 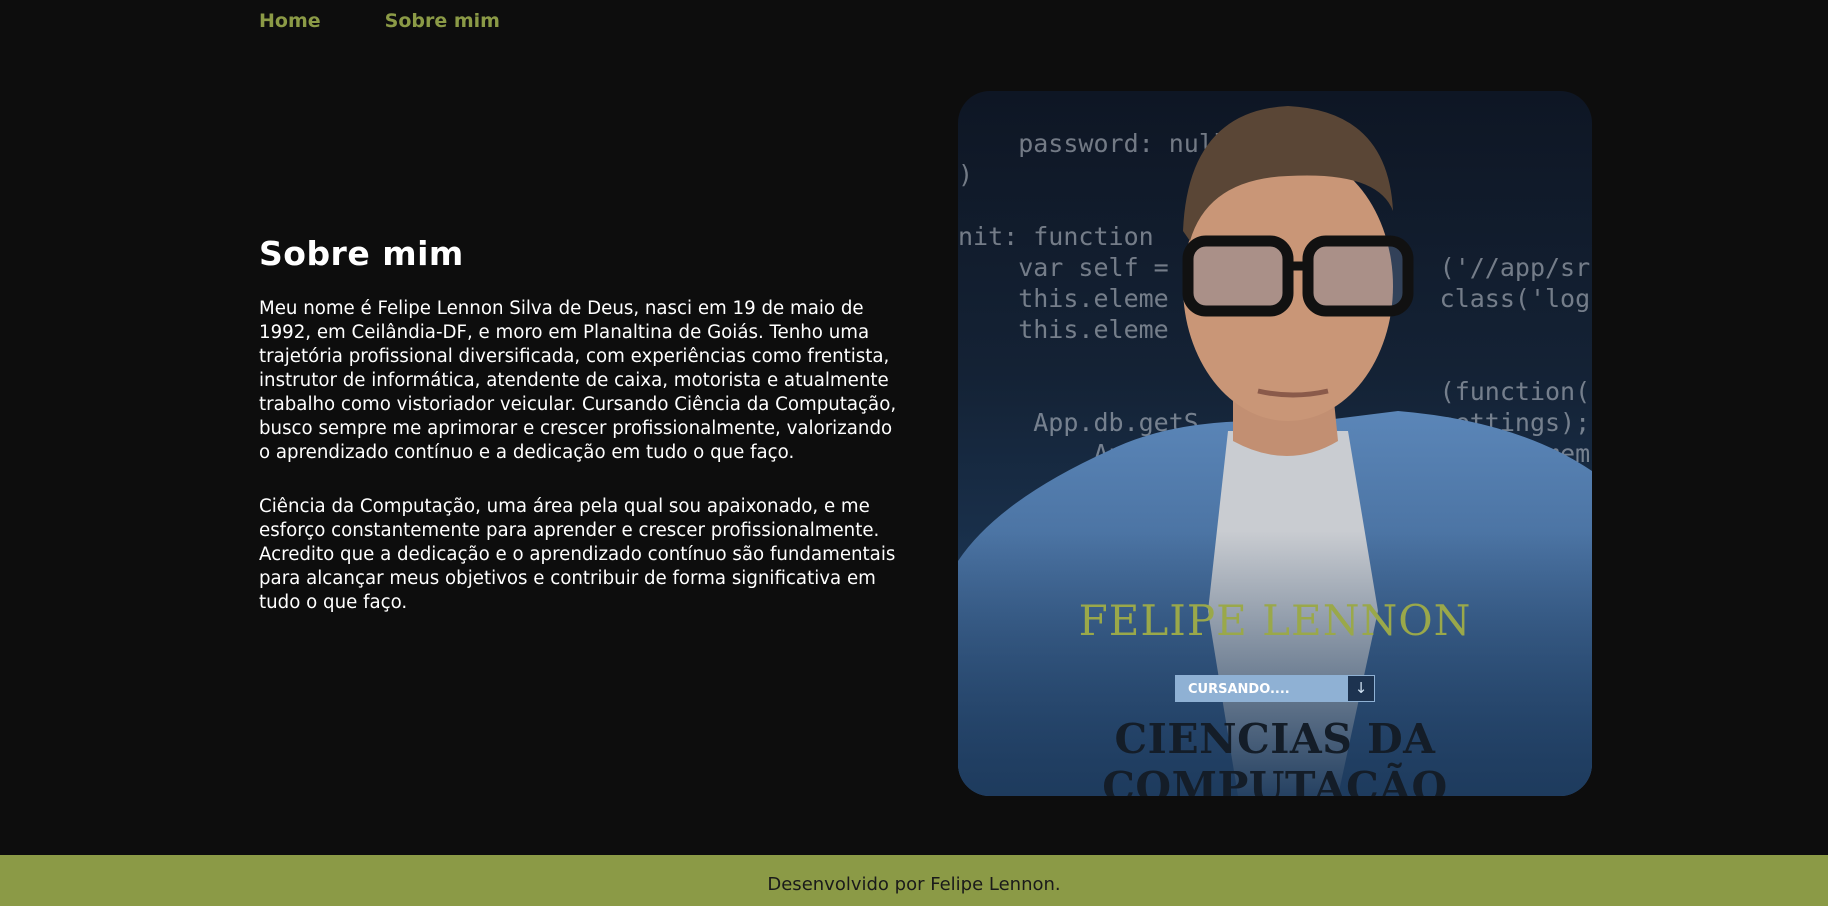 What do you see at coordinates (290, 21) in the screenshot?
I see `nav-home-link: Home` at bounding box center [290, 21].